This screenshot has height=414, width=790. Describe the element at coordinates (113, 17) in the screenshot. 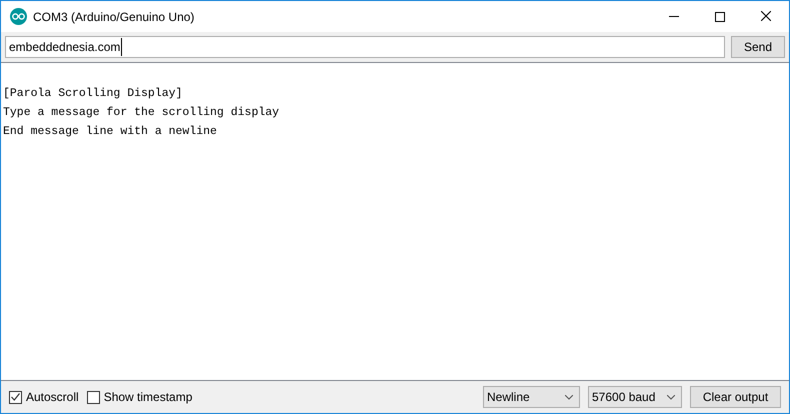

I see `window-title: COM3 (Arduino/Genuino Uno)` at that location.